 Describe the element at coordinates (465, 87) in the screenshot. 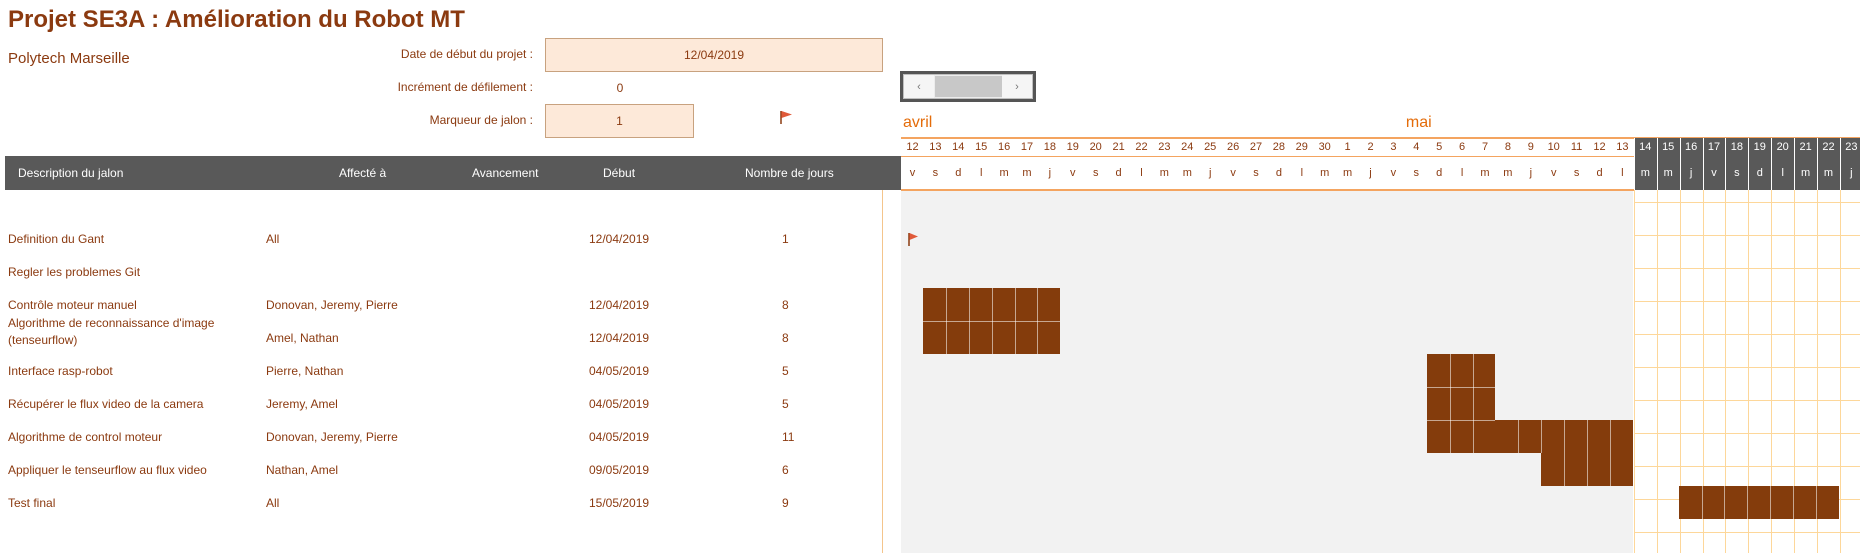

I see `scroll-increment-label: Incrément de défilement :` at that location.